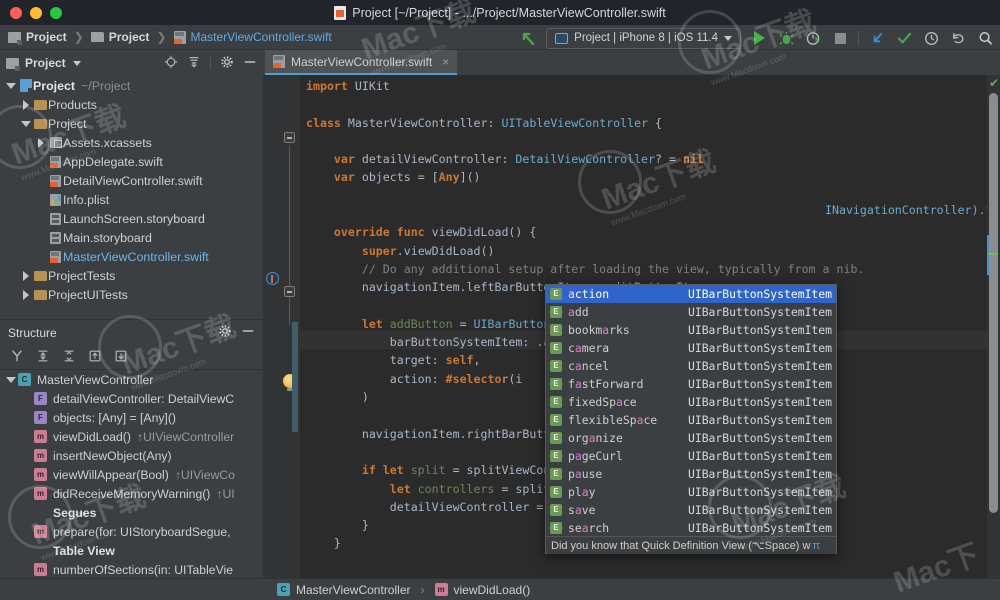 The width and height of the screenshot is (1000, 600). What do you see at coordinates (131, 294) in the screenshot?
I see `tree-item: ProjectUITests` at bounding box center [131, 294].